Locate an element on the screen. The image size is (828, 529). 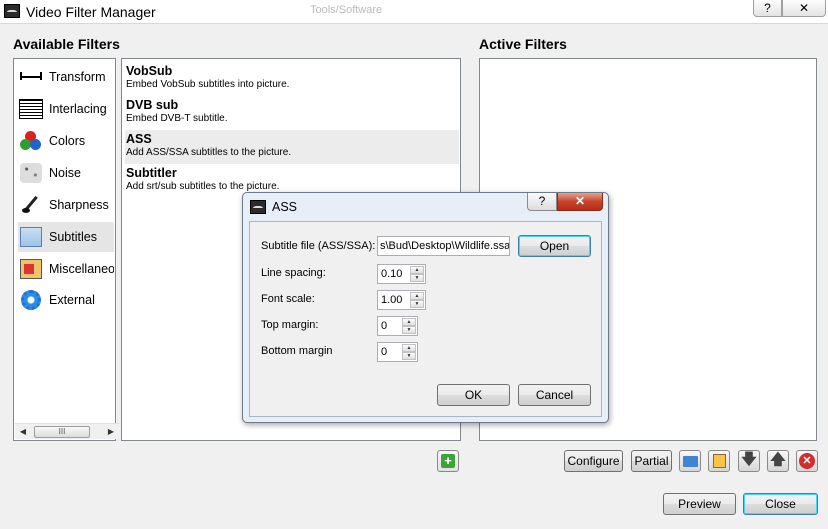
open-folder-icon is located at coordinates (690, 461).